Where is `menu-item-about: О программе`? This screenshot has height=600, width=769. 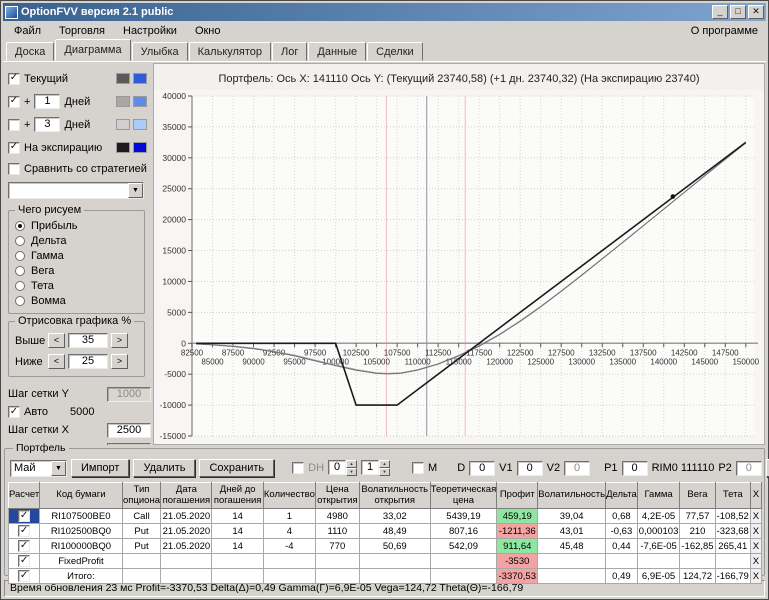
menu-item-about: О программе is located at coordinates (724, 31).